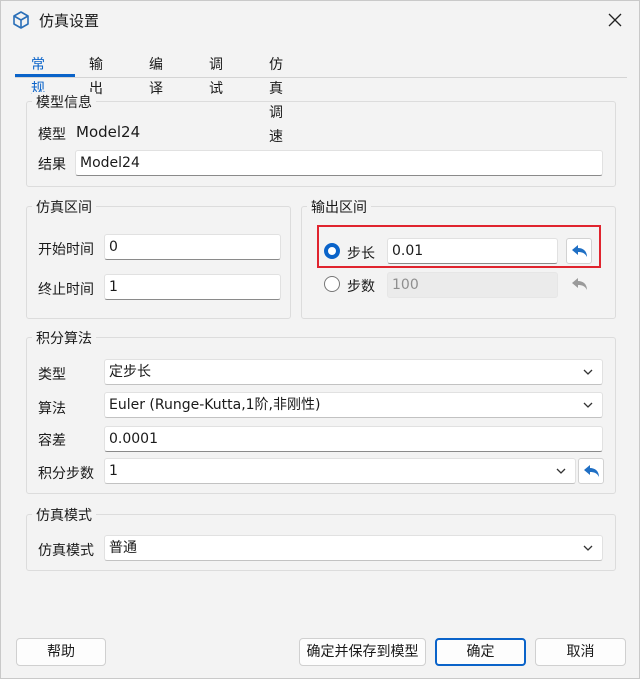  What do you see at coordinates (66, 290) in the screenshot?
I see `stop-time-label: 终止时间` at bounding box center [66, 290].